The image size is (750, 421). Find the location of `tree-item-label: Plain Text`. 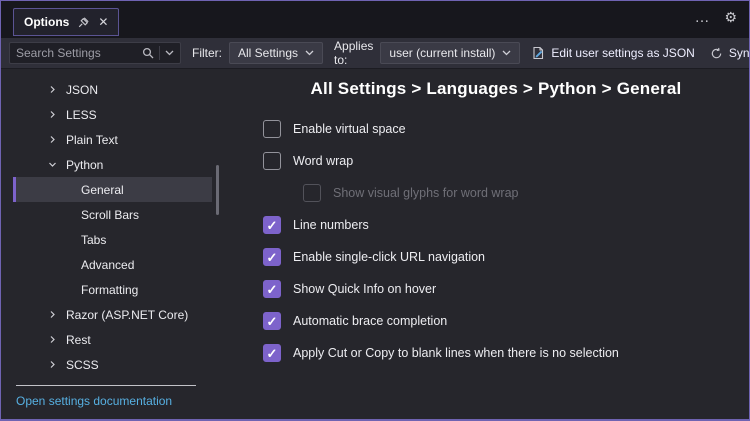

tree-item-label: Plain Text is located at coordinates (92, 139).